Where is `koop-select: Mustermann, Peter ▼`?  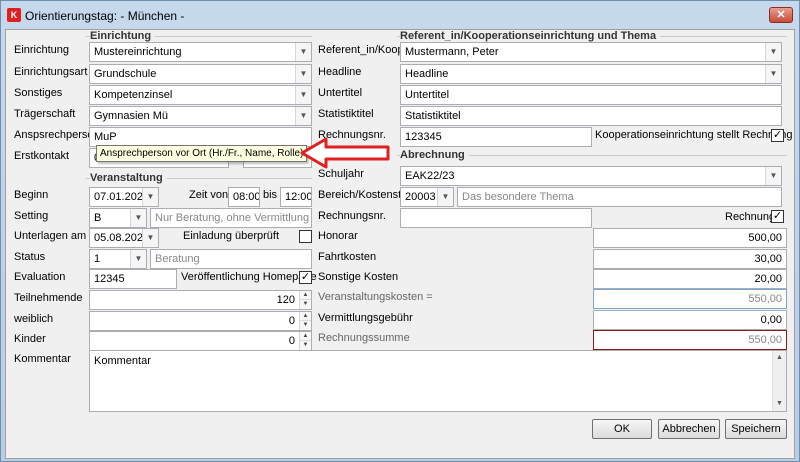
koop-select: Mustermann, Peter ▼ is located at coordinates (591, 52).